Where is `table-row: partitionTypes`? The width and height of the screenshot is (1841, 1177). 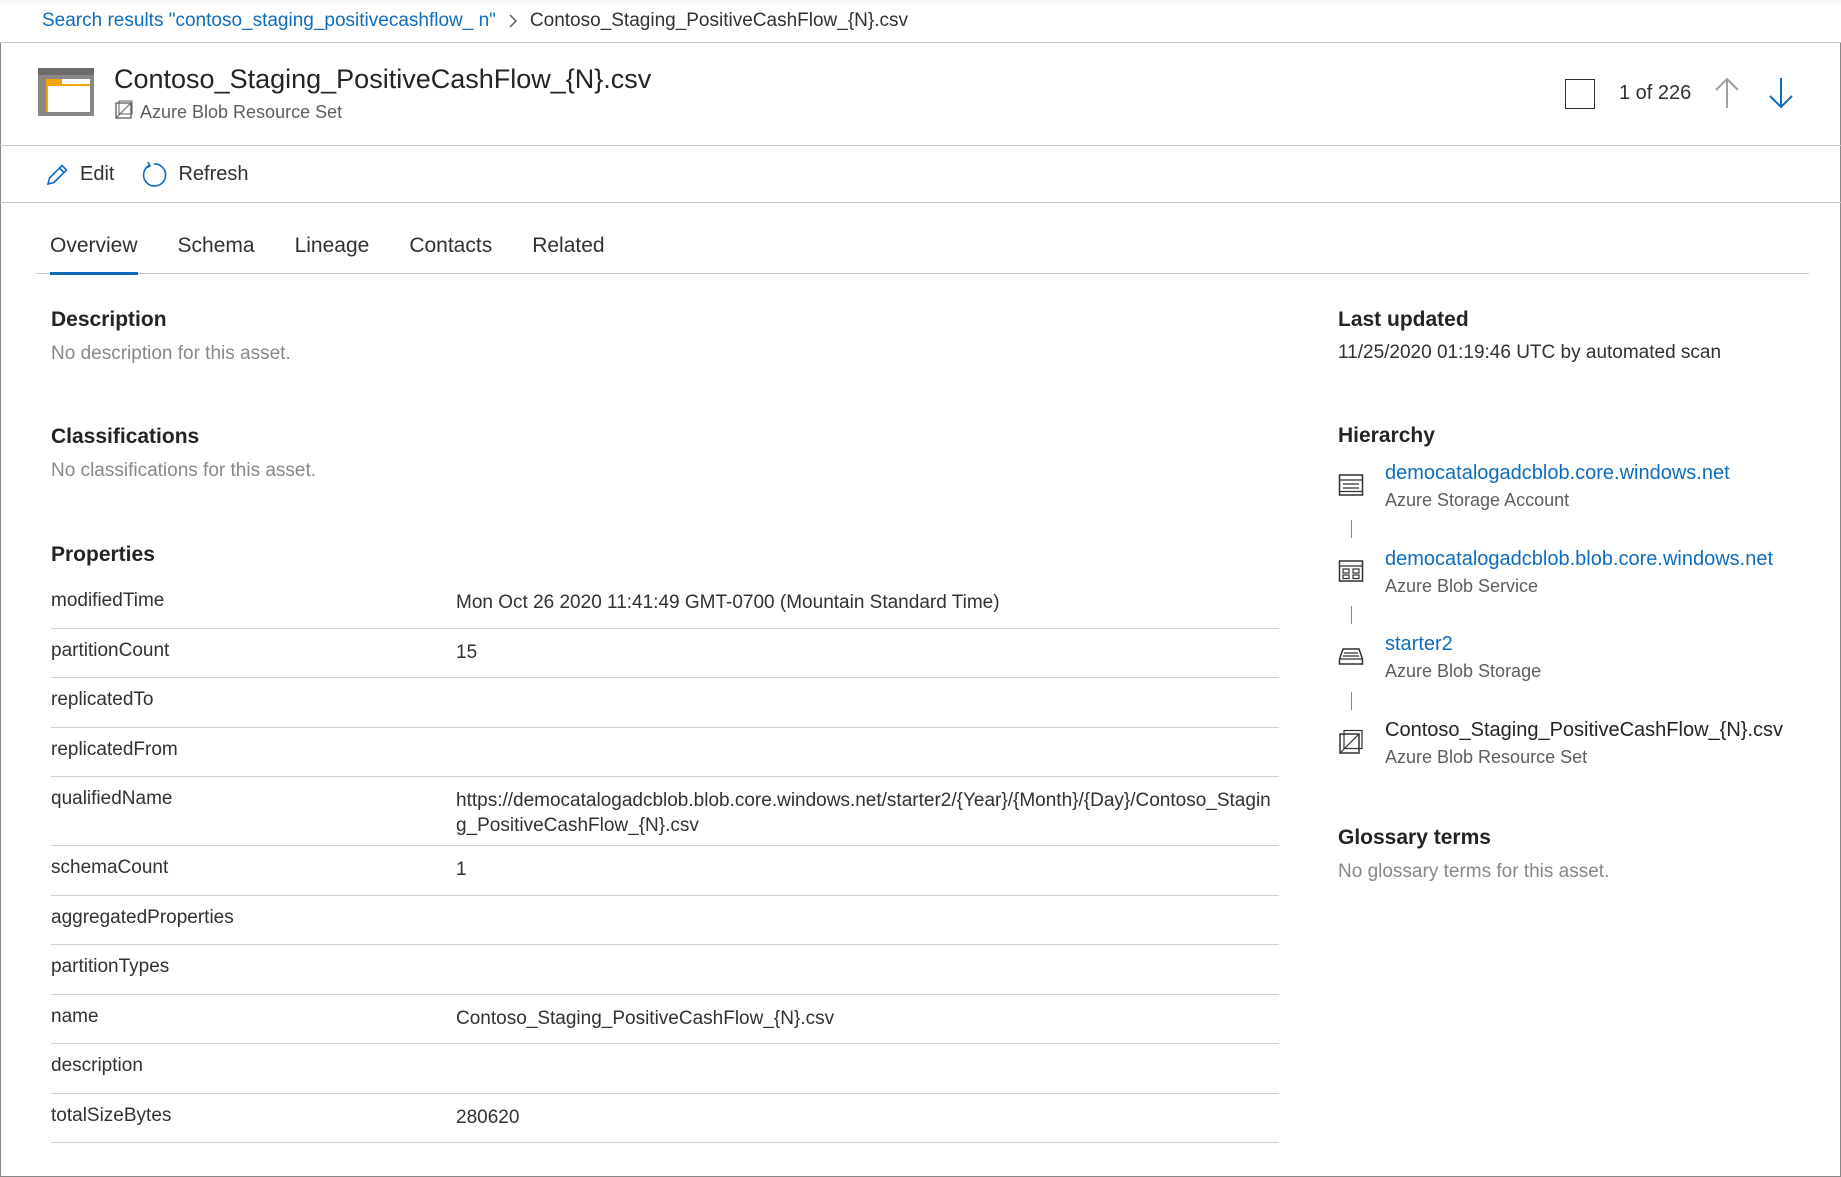
table-row: partitionTypes is located at coordinates (665, 970).